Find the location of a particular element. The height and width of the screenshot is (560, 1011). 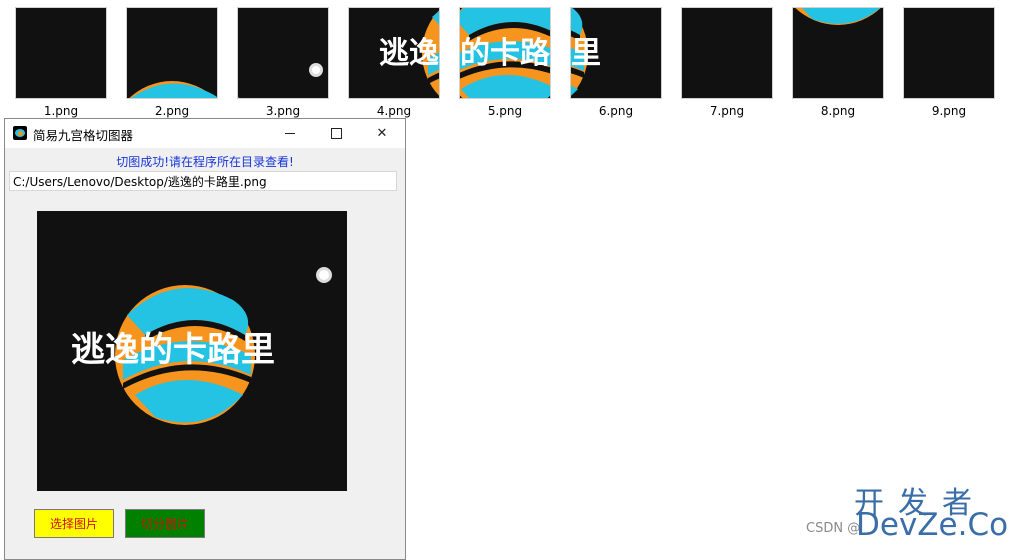

maximize-button is located at coordinates (336, 133).